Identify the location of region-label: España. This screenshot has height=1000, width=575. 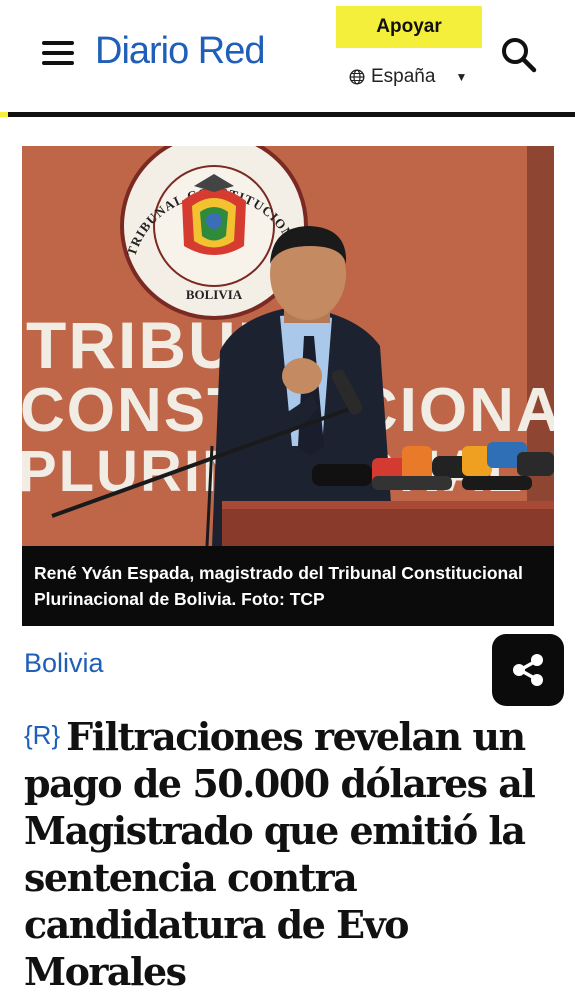
(403, 76).